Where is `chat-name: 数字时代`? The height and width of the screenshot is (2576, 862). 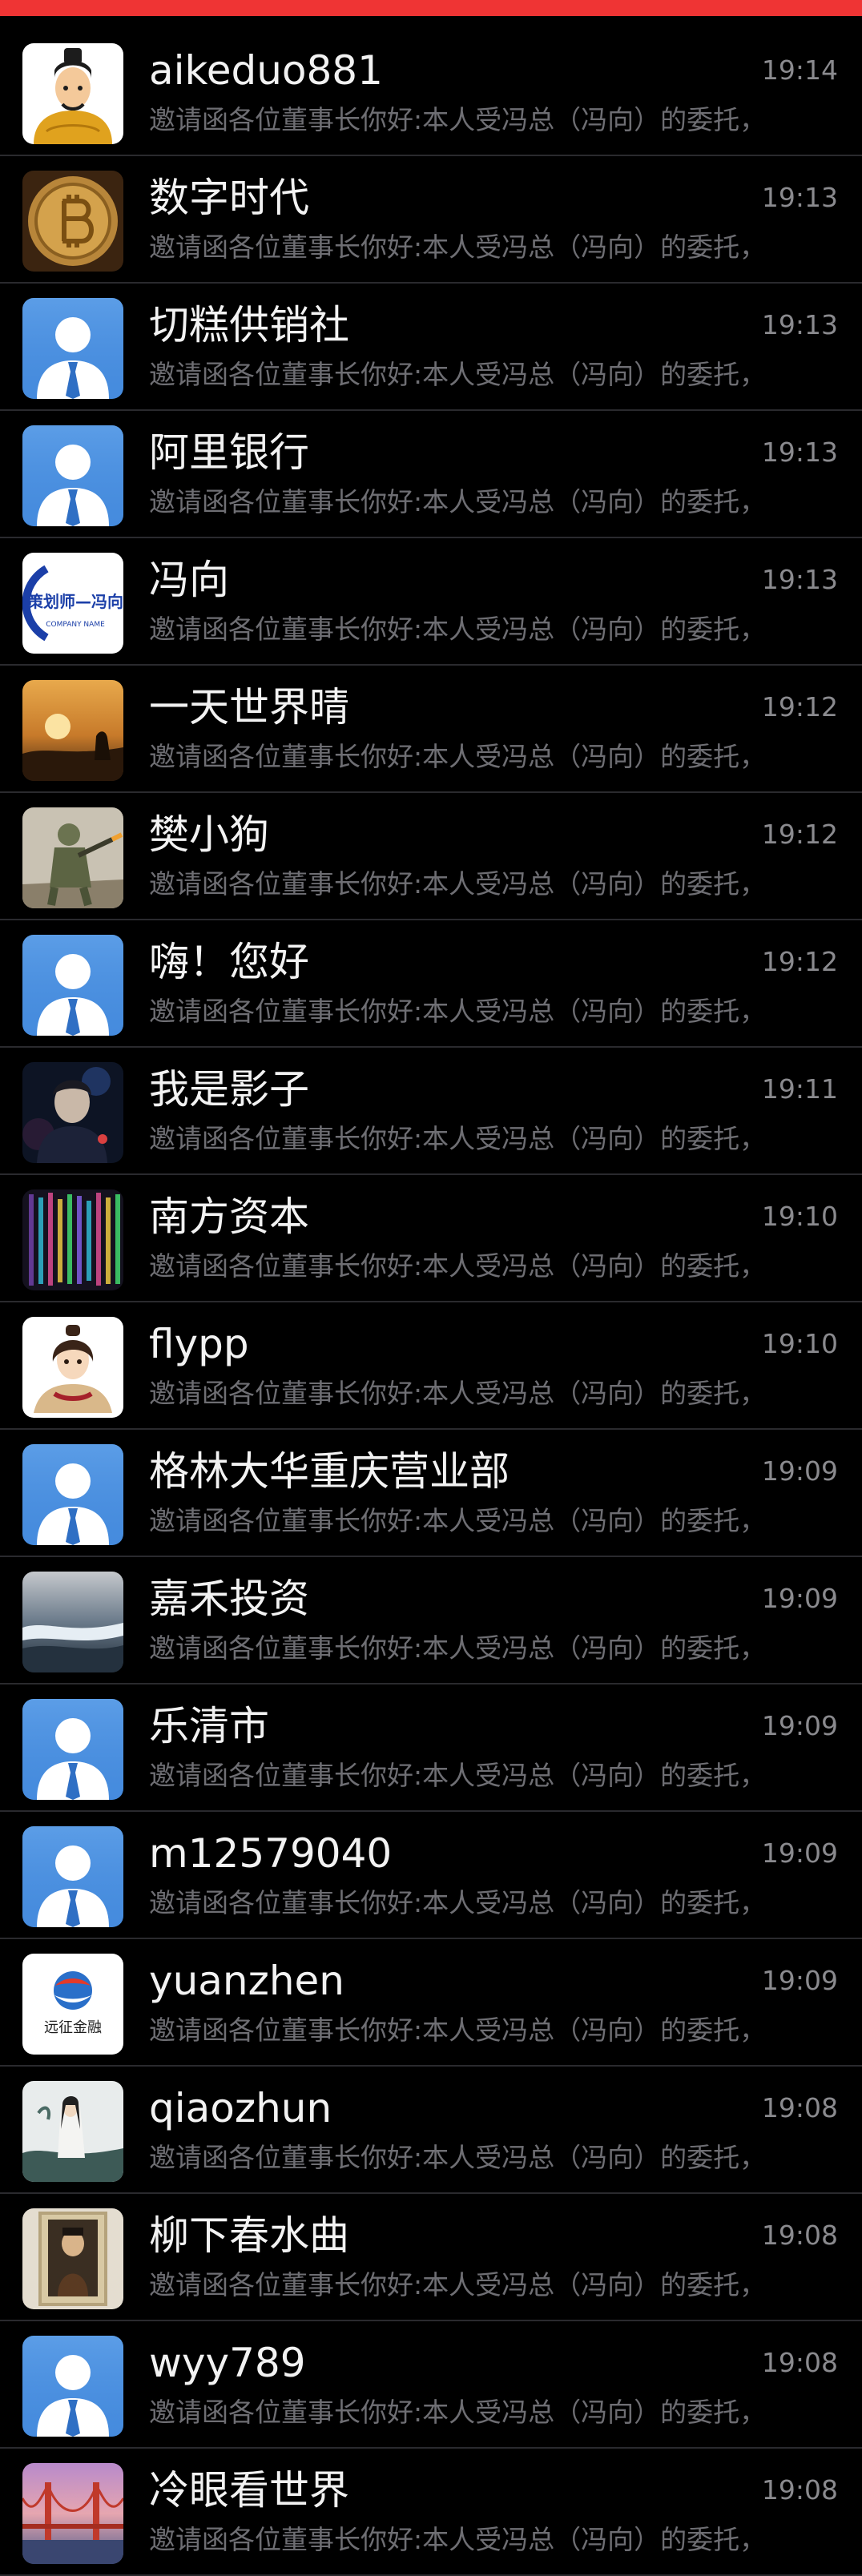
chat-name: 数字时代 is located at coordinates (229, 198).